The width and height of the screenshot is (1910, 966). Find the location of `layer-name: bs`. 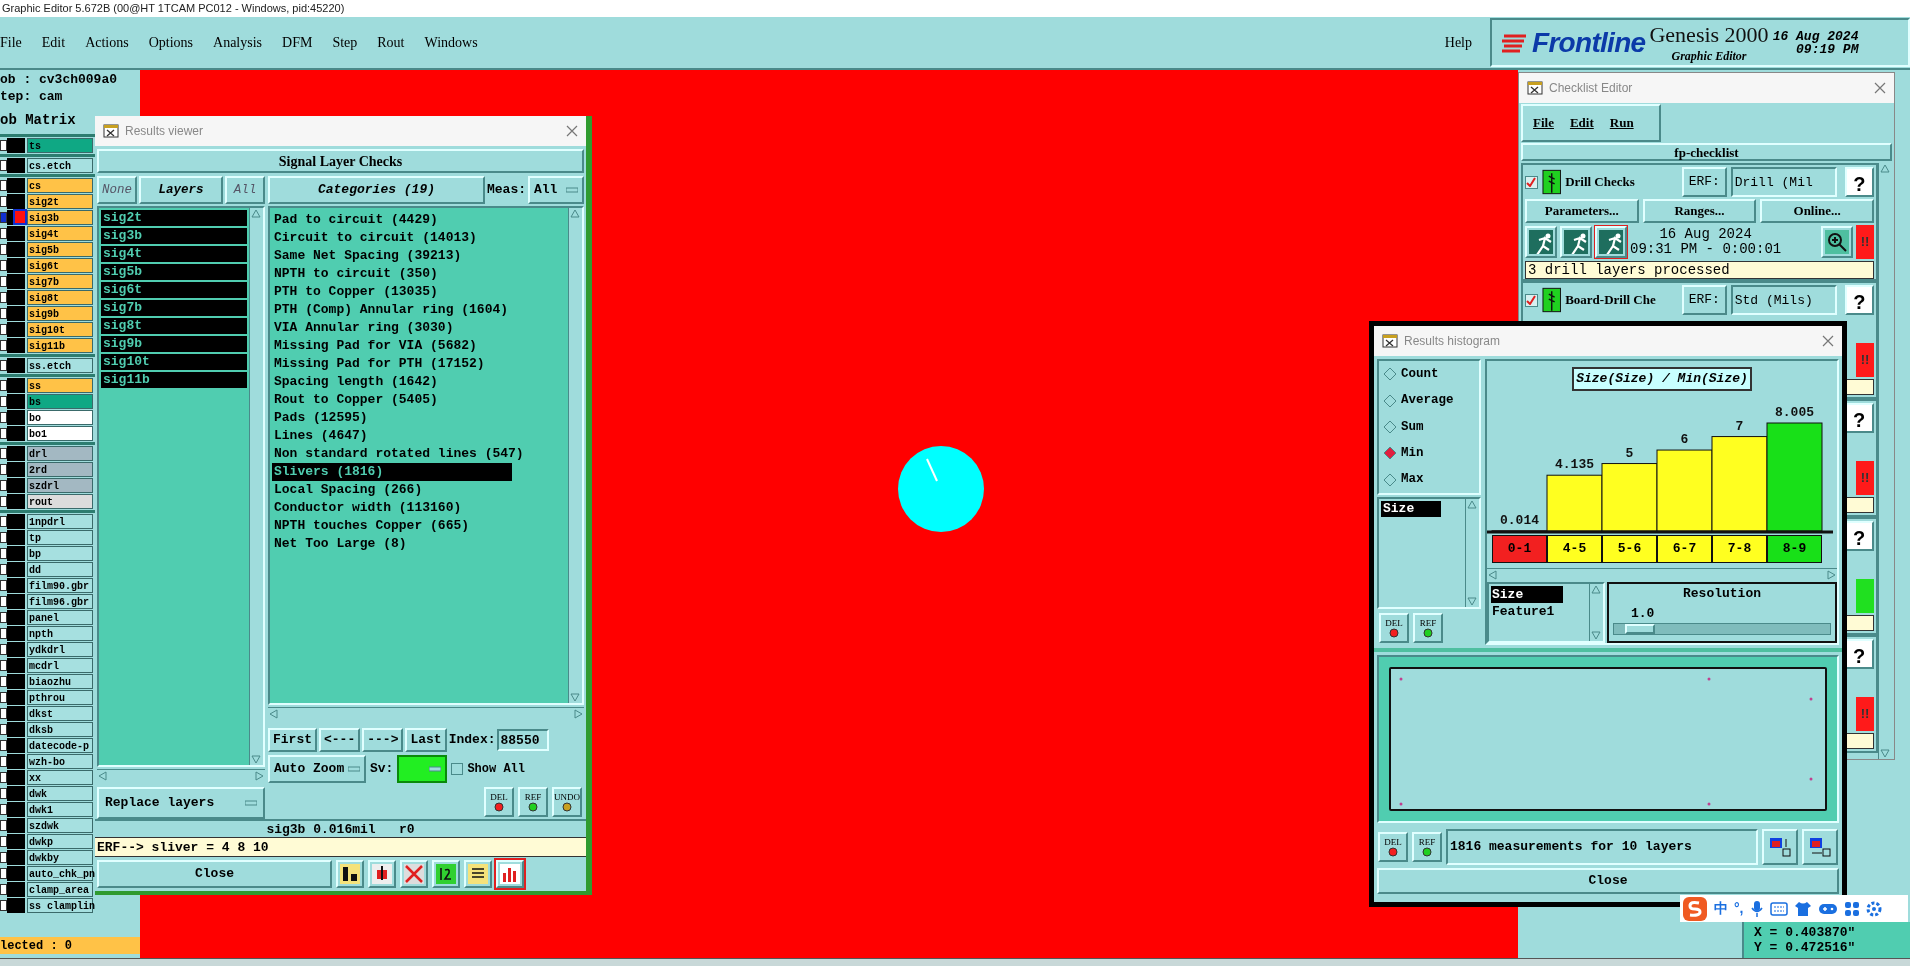

layer-name: bs is located at coordinates (60, 401).